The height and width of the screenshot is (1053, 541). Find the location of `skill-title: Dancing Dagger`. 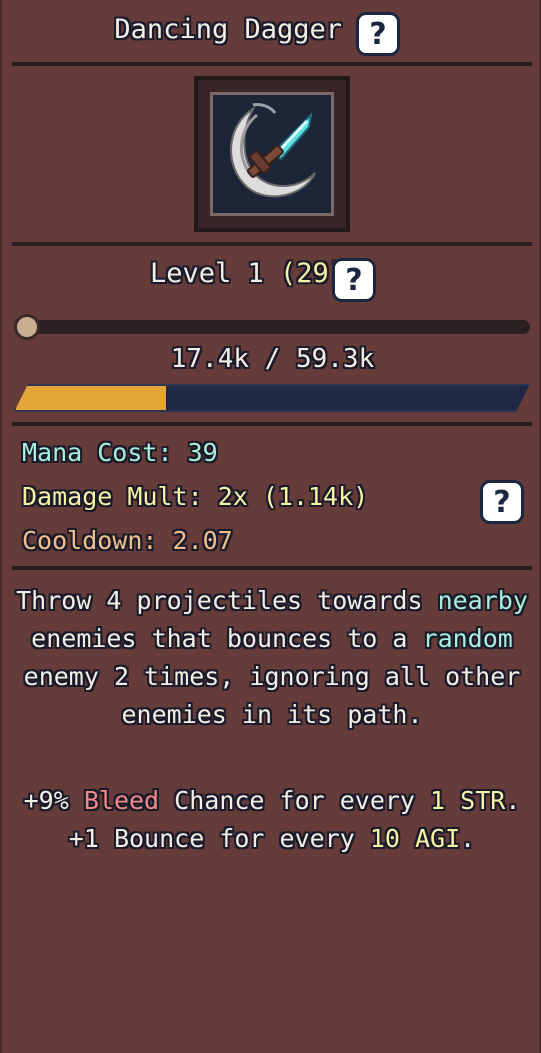

skill-title: Dancing Dagger is located at coordinates (228, 29).